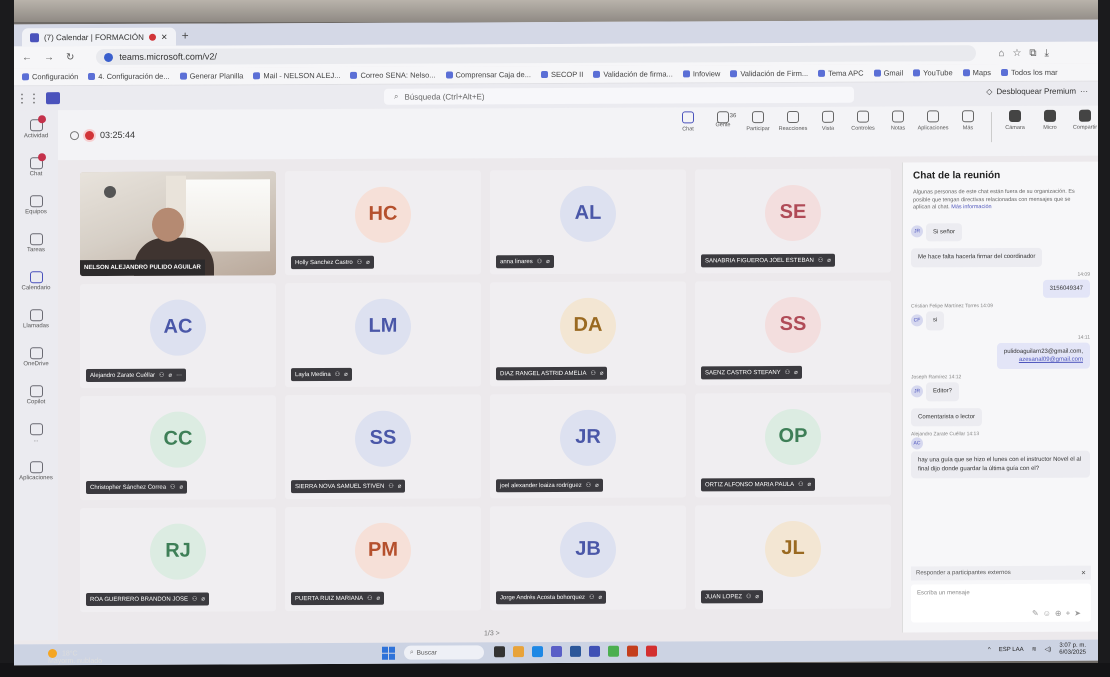 The image size is (1110, 677). I want to click on volume-icon: ◁), so click(1048, 649).